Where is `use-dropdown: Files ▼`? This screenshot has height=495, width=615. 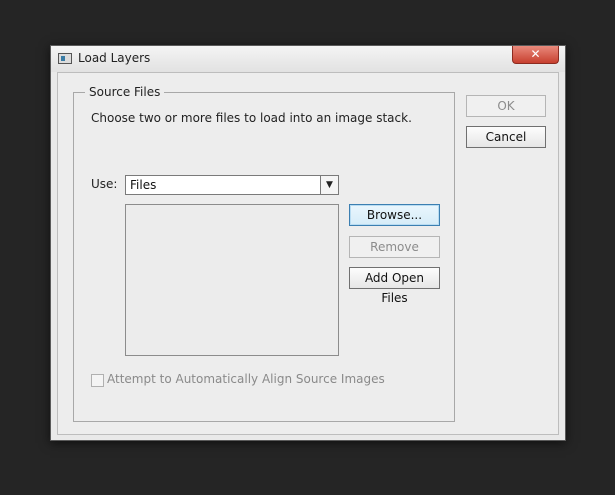 use-dropdown: Files ▼ is located at coordinates (232, 185).